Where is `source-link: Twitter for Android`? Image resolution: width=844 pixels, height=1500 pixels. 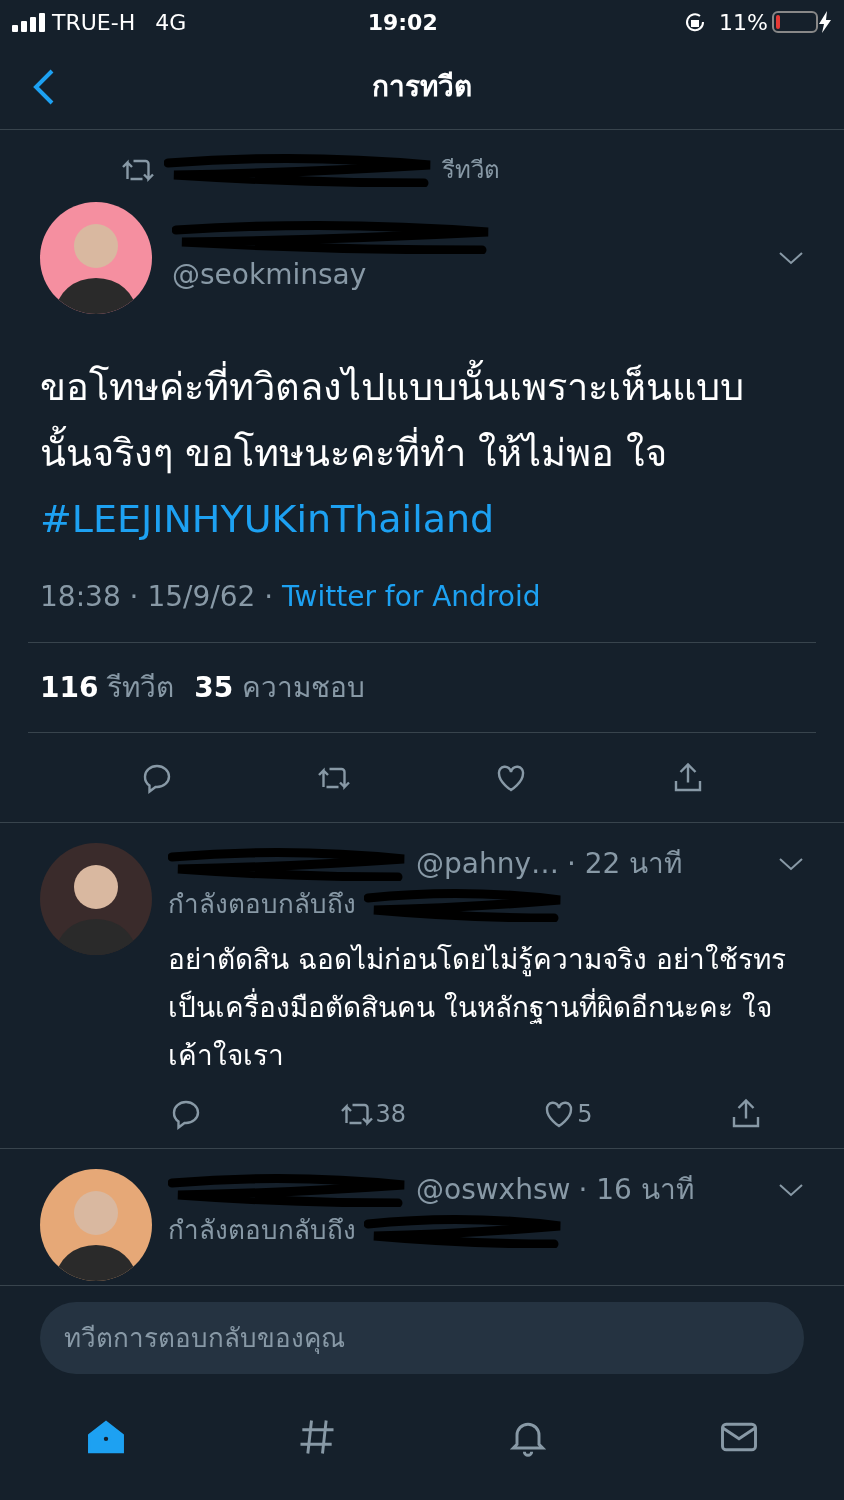 source-link: Twitter for Android is located at coordinates (411, 596).